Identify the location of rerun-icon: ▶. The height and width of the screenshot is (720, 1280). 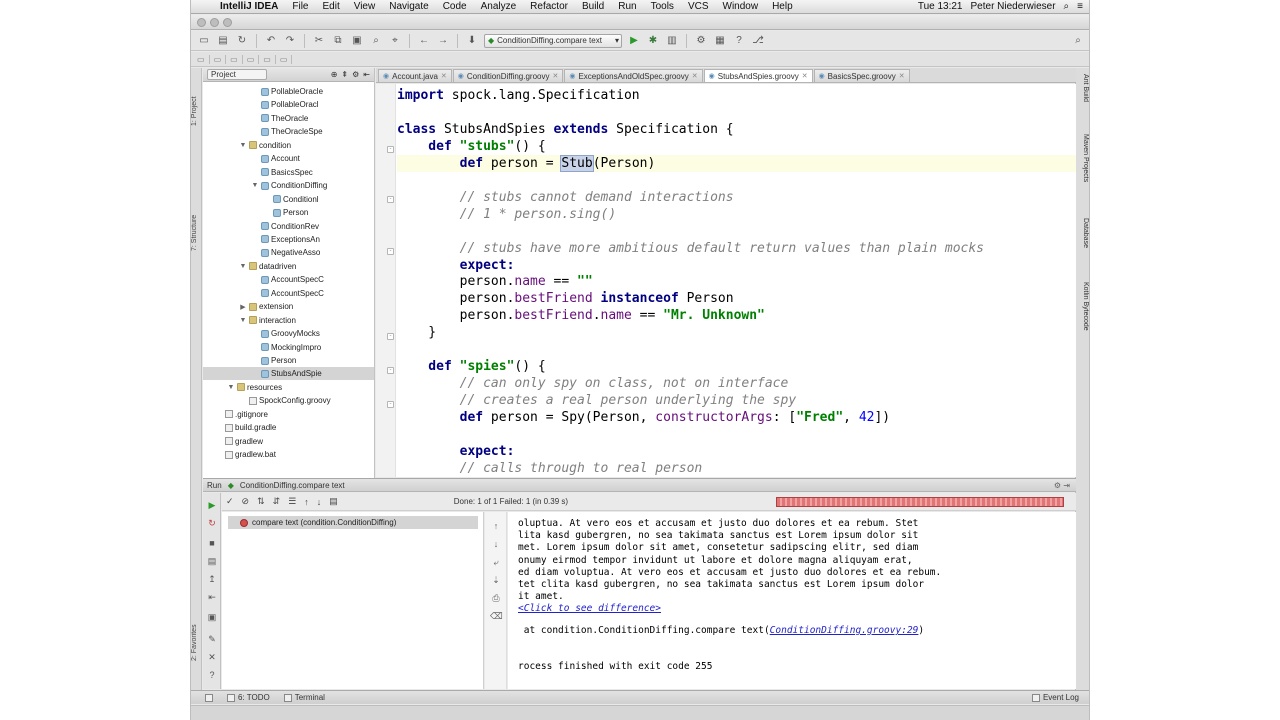
(212, 505).